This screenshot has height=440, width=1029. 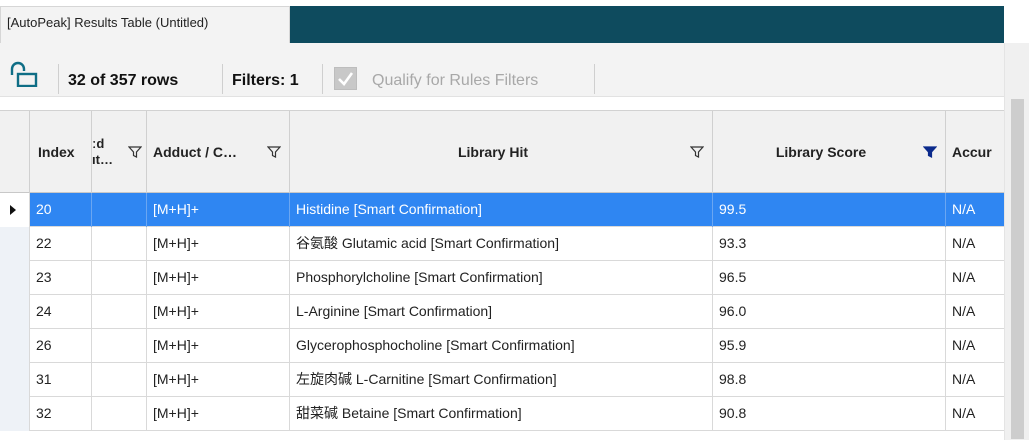 What do you see at coordinates (15, 152) in the screenshot?
I see `row-selector-header` at bounding box center [15, 152].